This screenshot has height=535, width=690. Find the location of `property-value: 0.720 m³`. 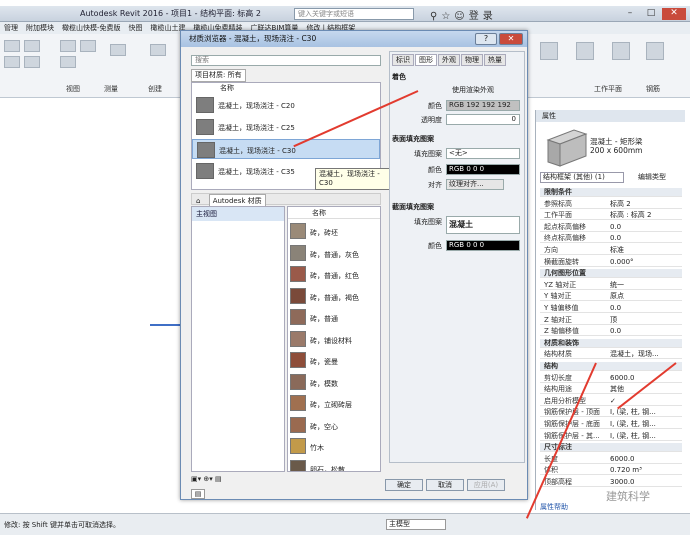

property-value: 0.720 m³ is located at coordinates (645, 470).